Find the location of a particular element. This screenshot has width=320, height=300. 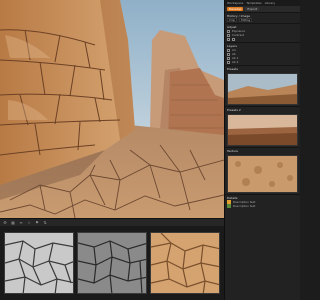

star-icon: ☆ is located at coordinates (29, 222).